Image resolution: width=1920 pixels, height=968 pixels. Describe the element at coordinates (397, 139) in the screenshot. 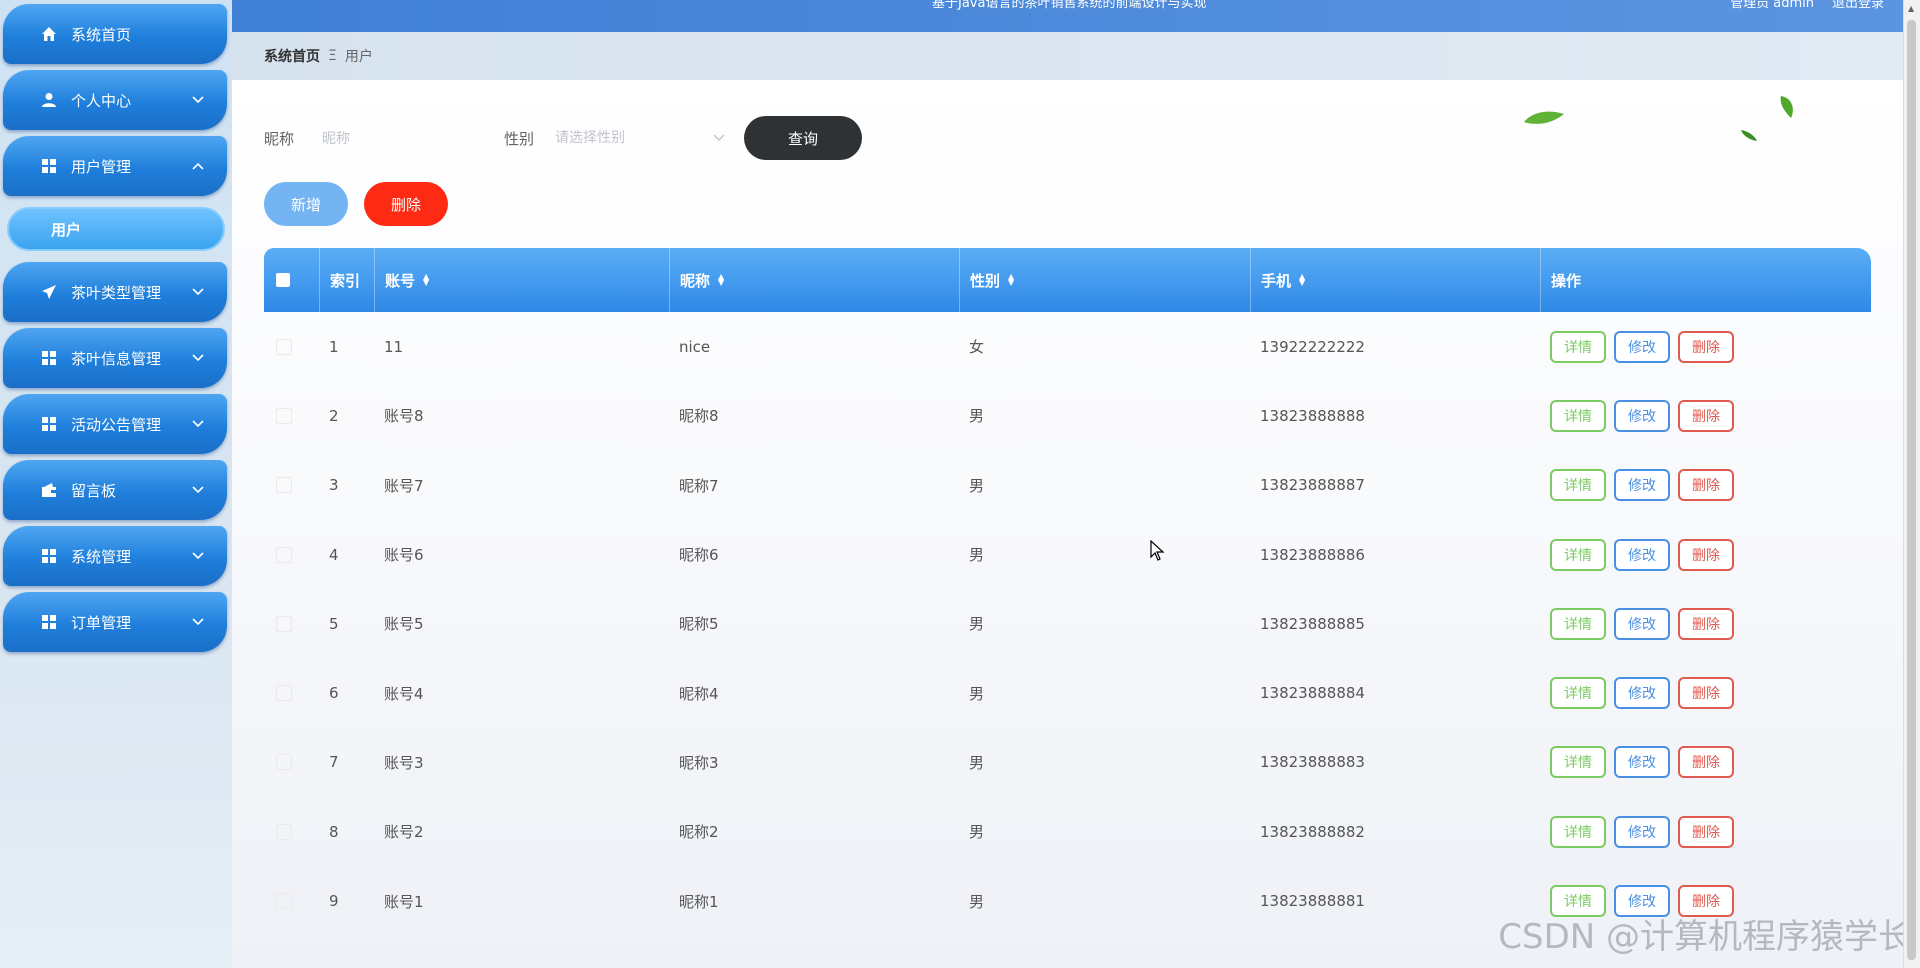

I see `nickname-input` at that location.